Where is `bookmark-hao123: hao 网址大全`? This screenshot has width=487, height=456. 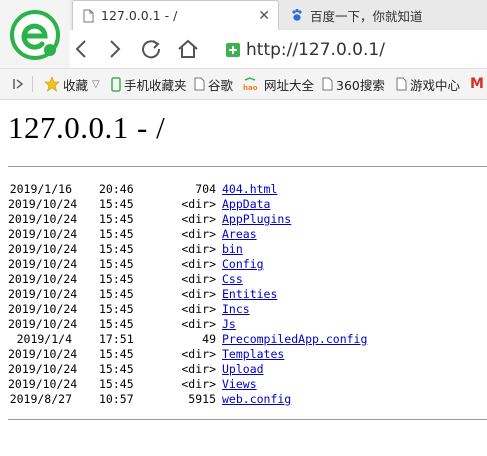
bookmark-hao123: hao 网址大全 is located at coordinates (278, 84).